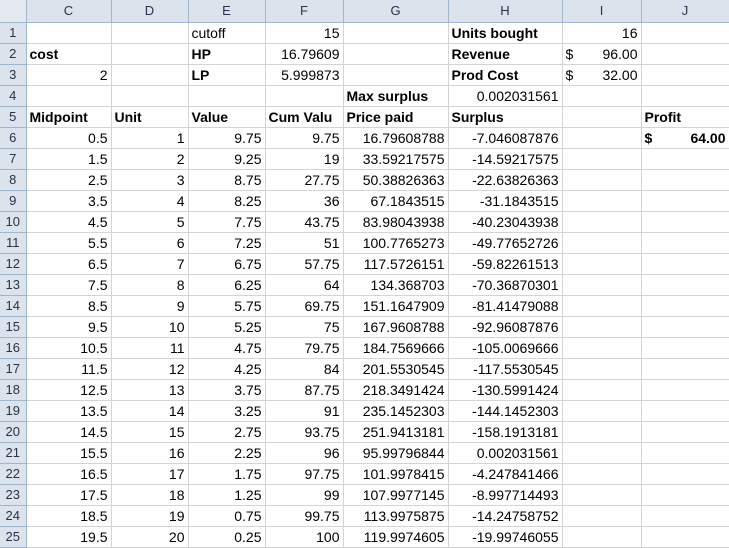 Image resolution: width=729 pixels, height=548 pixels. Describe the element at coordinates (69, 495) in the screenshot. I see `cell: 17.5` at that location.